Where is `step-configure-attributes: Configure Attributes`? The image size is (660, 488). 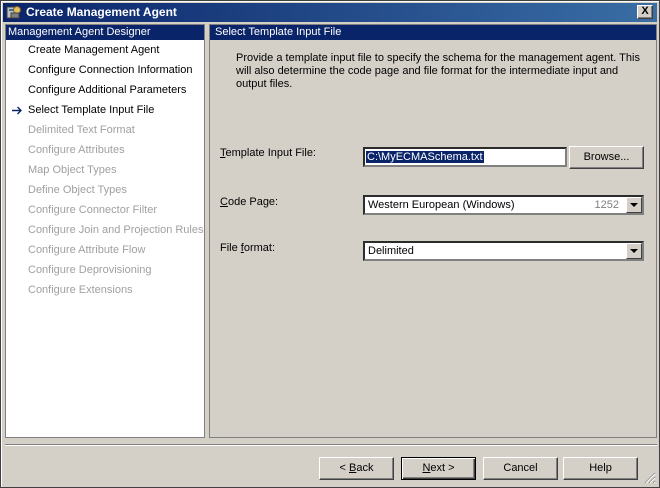
step-configure-attributes: Configure Attributes is located at coordinates (105, 150).